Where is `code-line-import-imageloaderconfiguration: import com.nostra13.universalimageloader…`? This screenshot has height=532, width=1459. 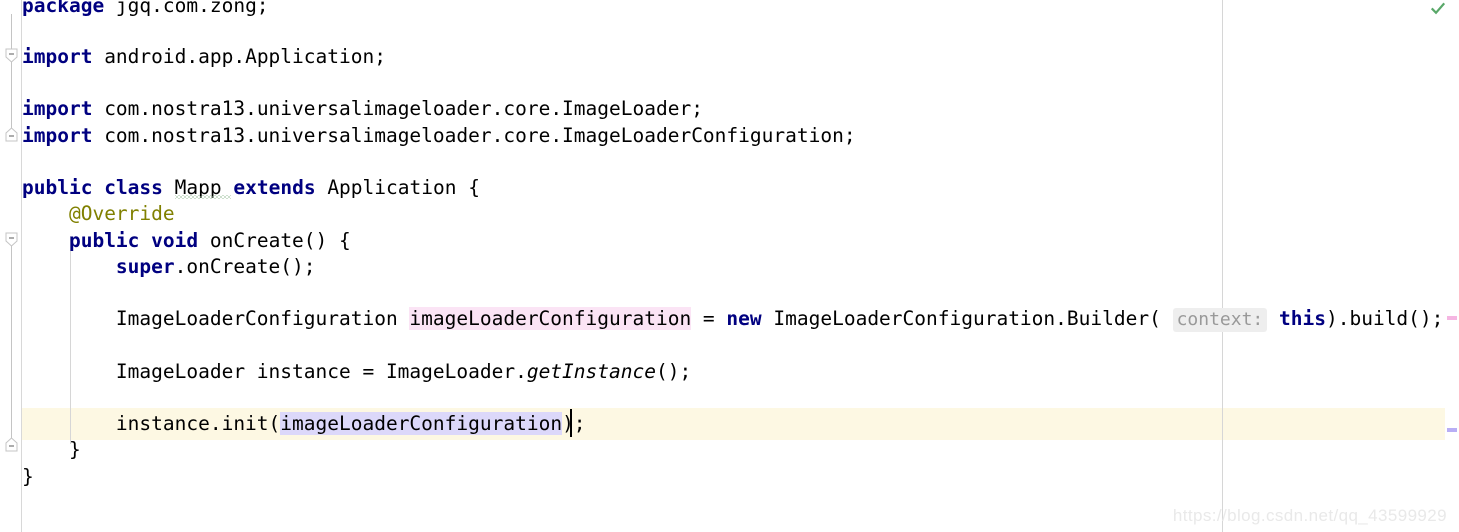
code-line-import-imageloaderconfiguration: import com.nostra13.universalimageloader… is located at coordinates (428, 136).